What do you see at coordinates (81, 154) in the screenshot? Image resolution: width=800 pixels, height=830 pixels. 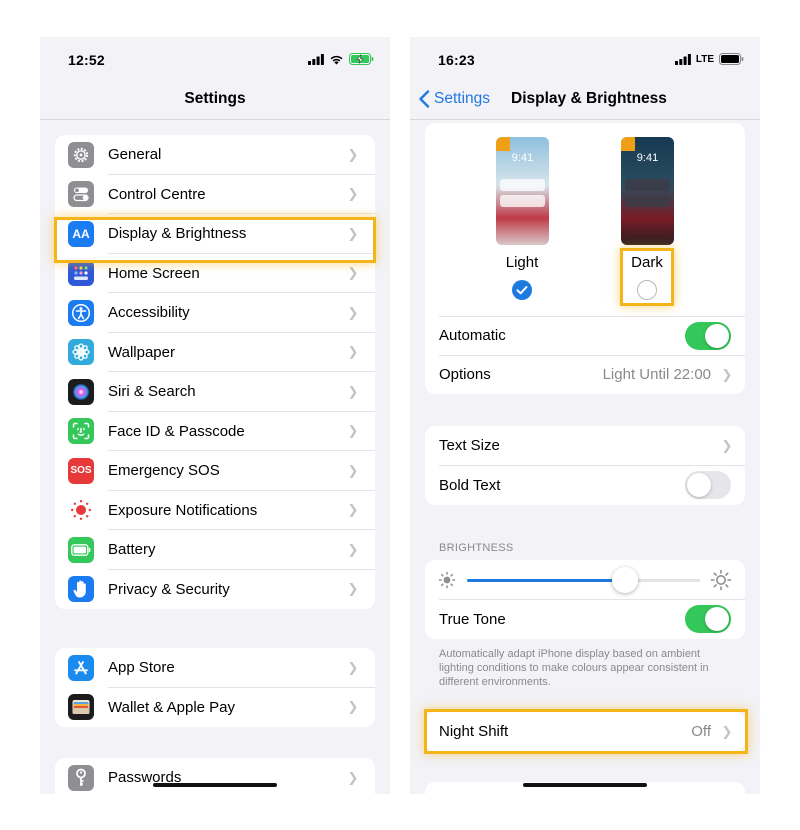 I see `gear-icon` at bounding box center [81, 154].